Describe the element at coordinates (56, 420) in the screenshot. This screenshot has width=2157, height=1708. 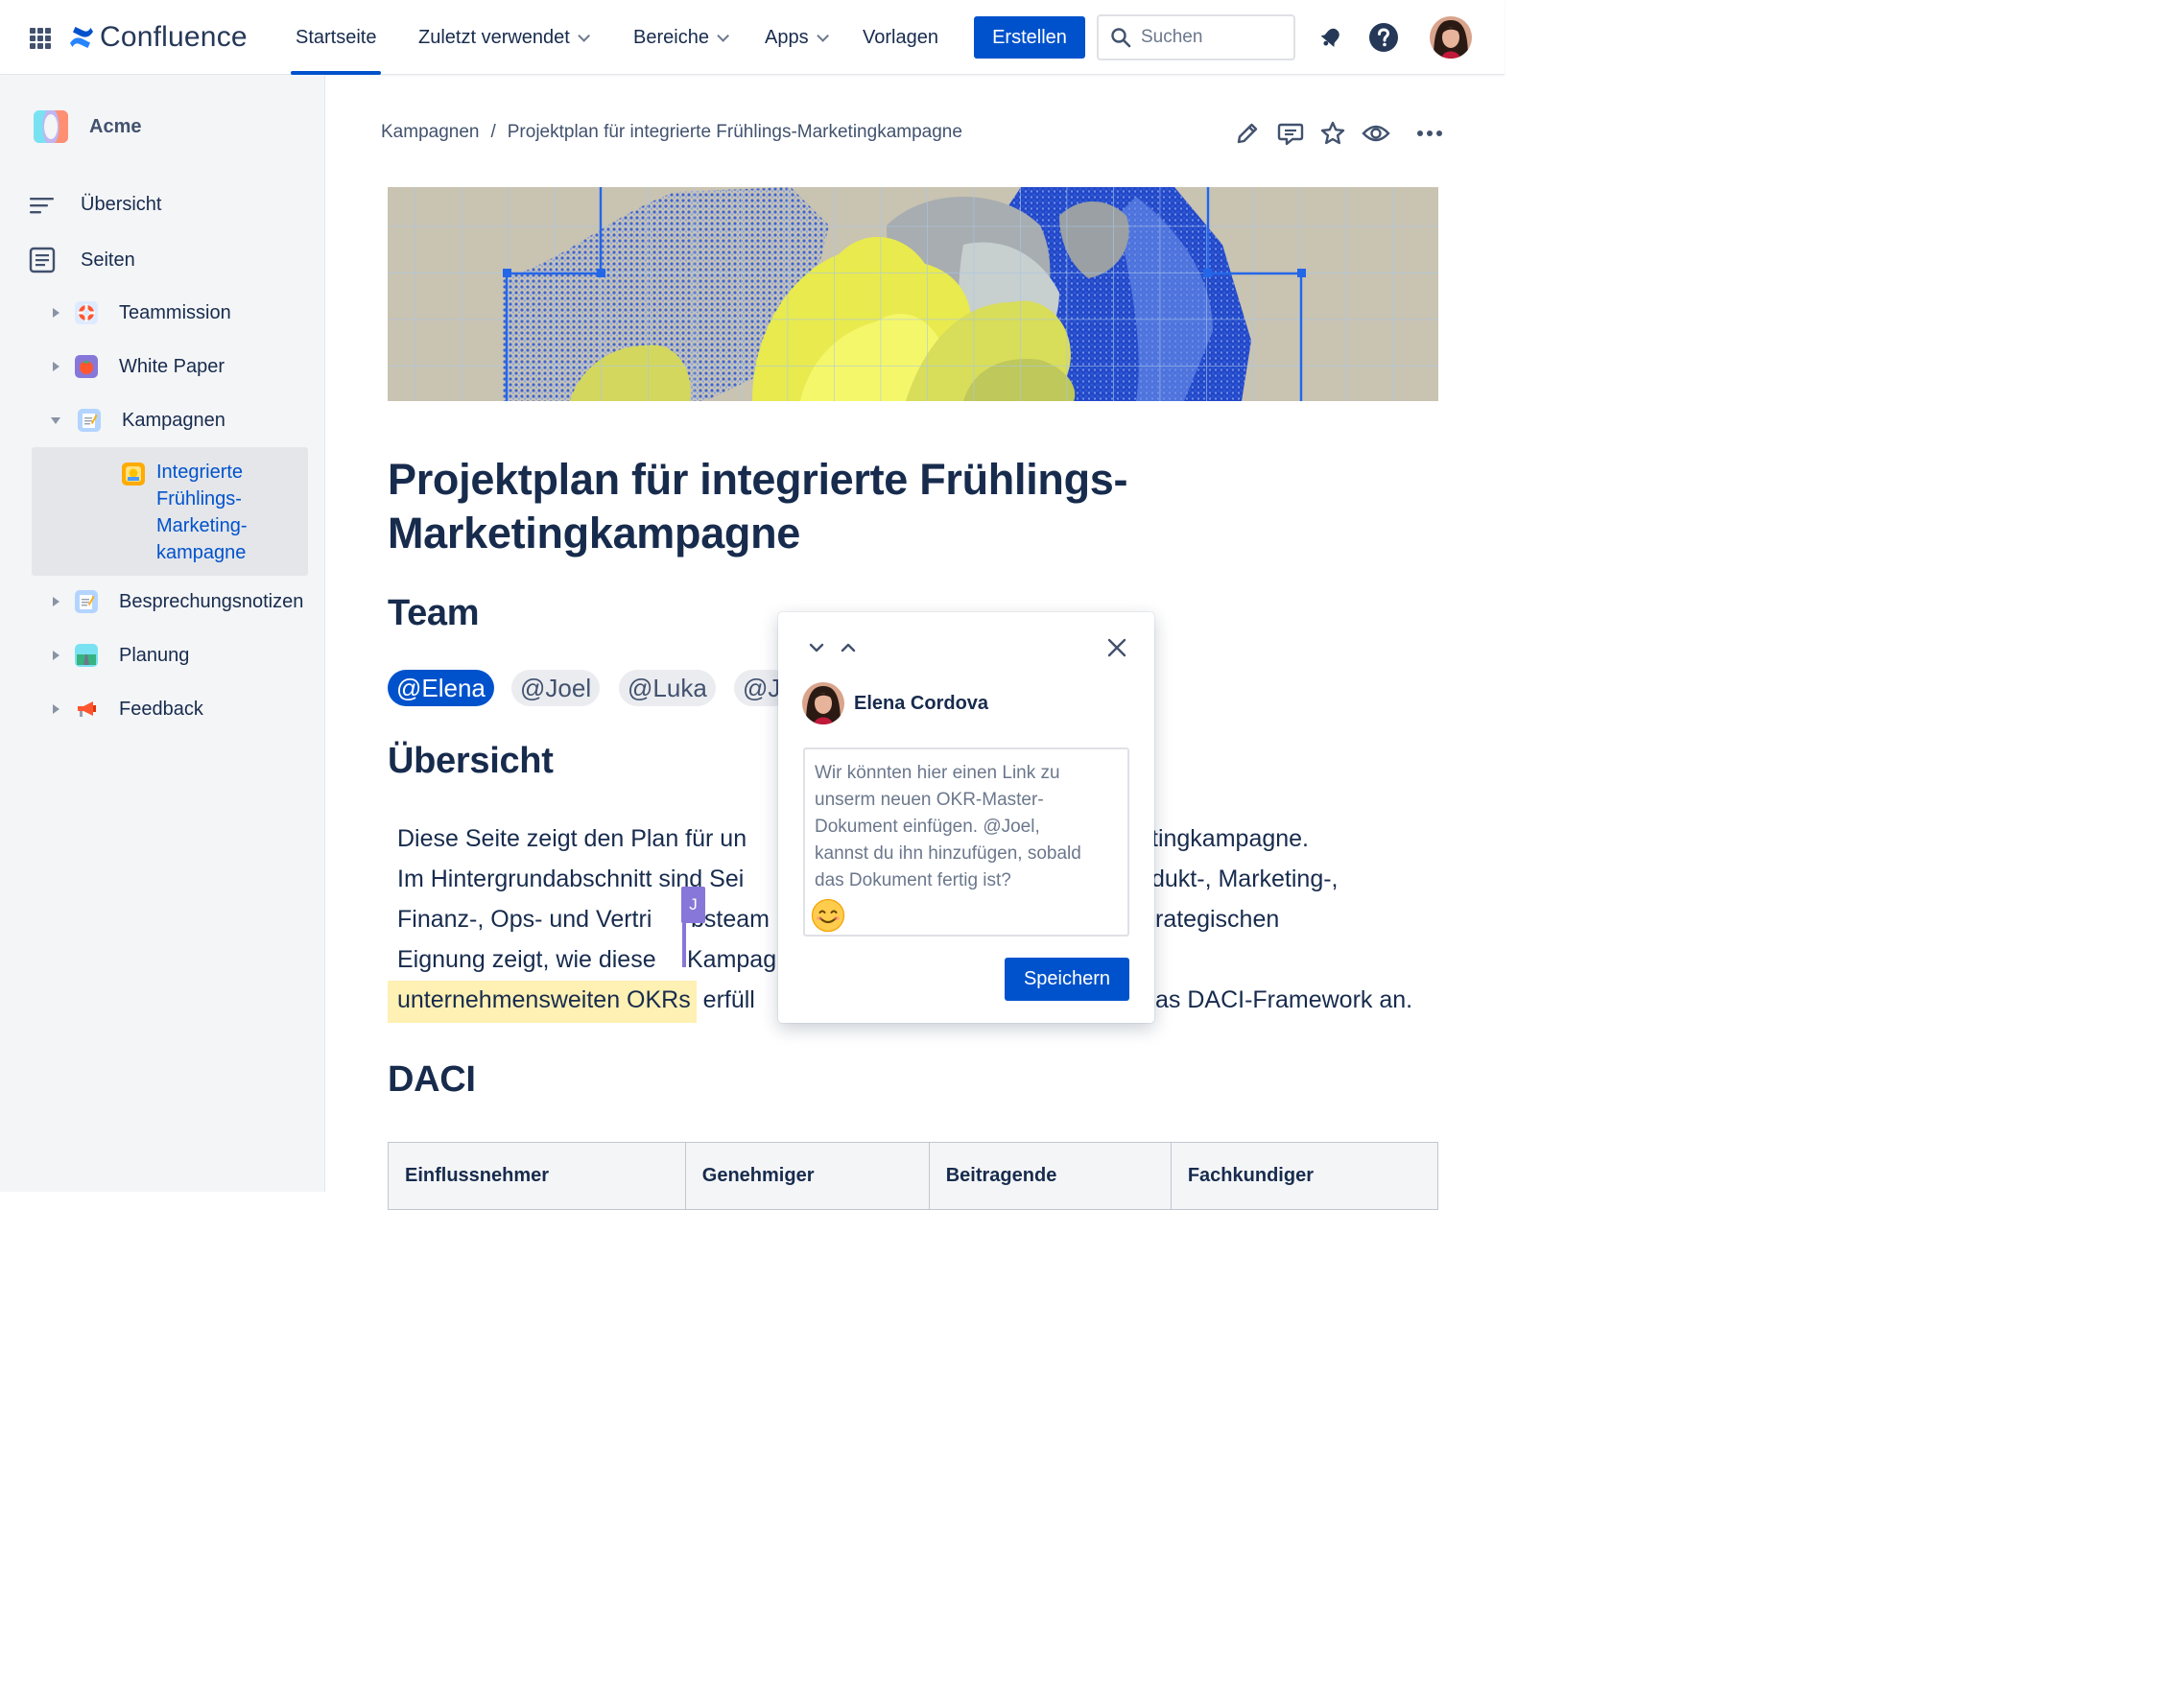
I see `collapse-icon` at that location.